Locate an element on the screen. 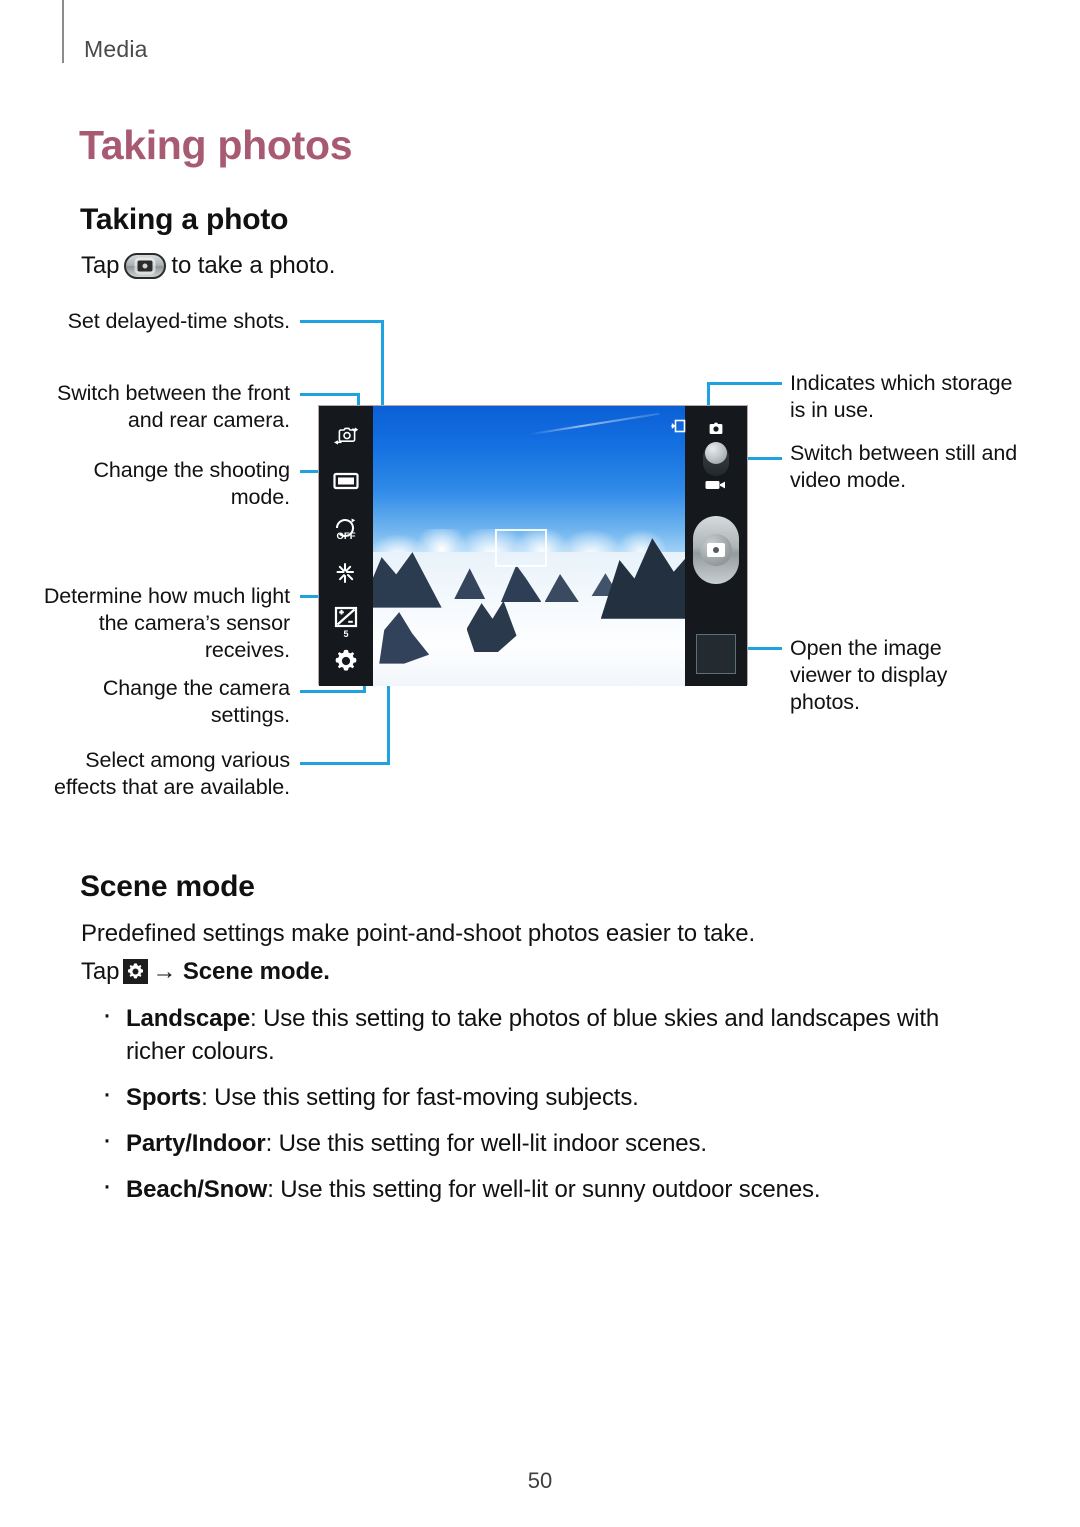  gear-icon is located at coordinates (136, 971).